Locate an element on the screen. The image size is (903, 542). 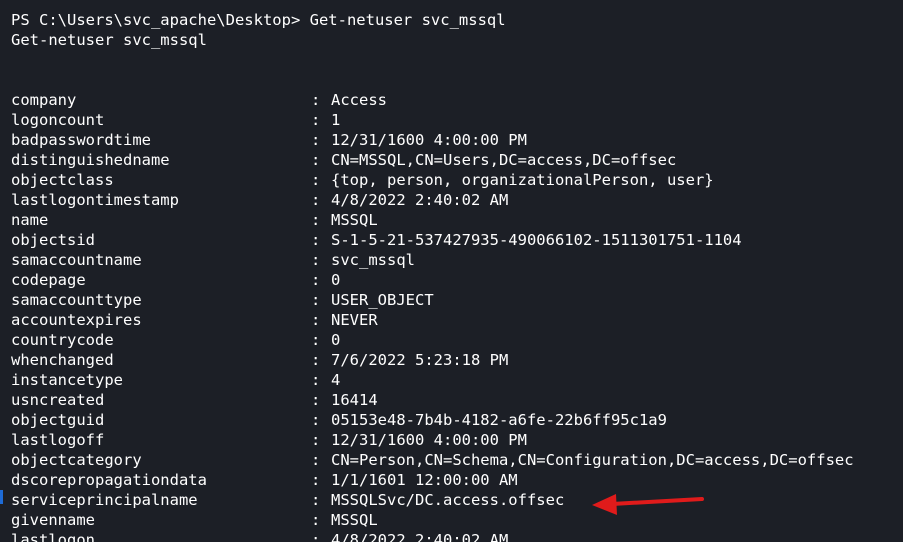
property-key: countrycode is located at coordinates (62, 340).